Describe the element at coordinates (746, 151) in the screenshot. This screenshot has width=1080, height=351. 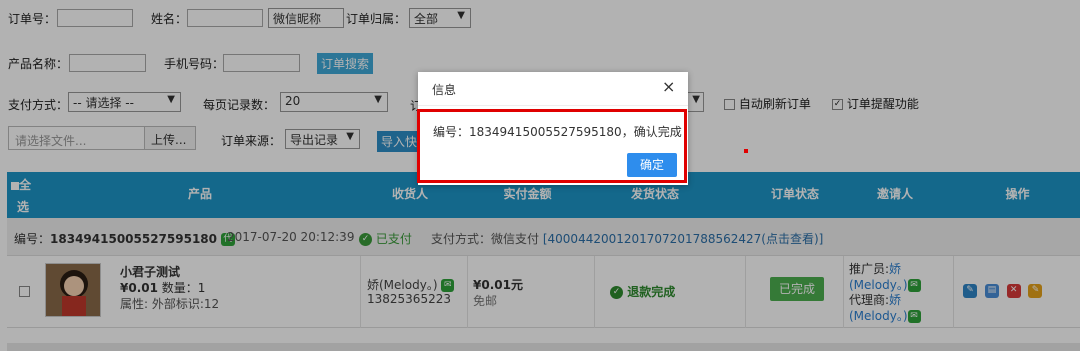
I see `red-dot-marker` at that location.